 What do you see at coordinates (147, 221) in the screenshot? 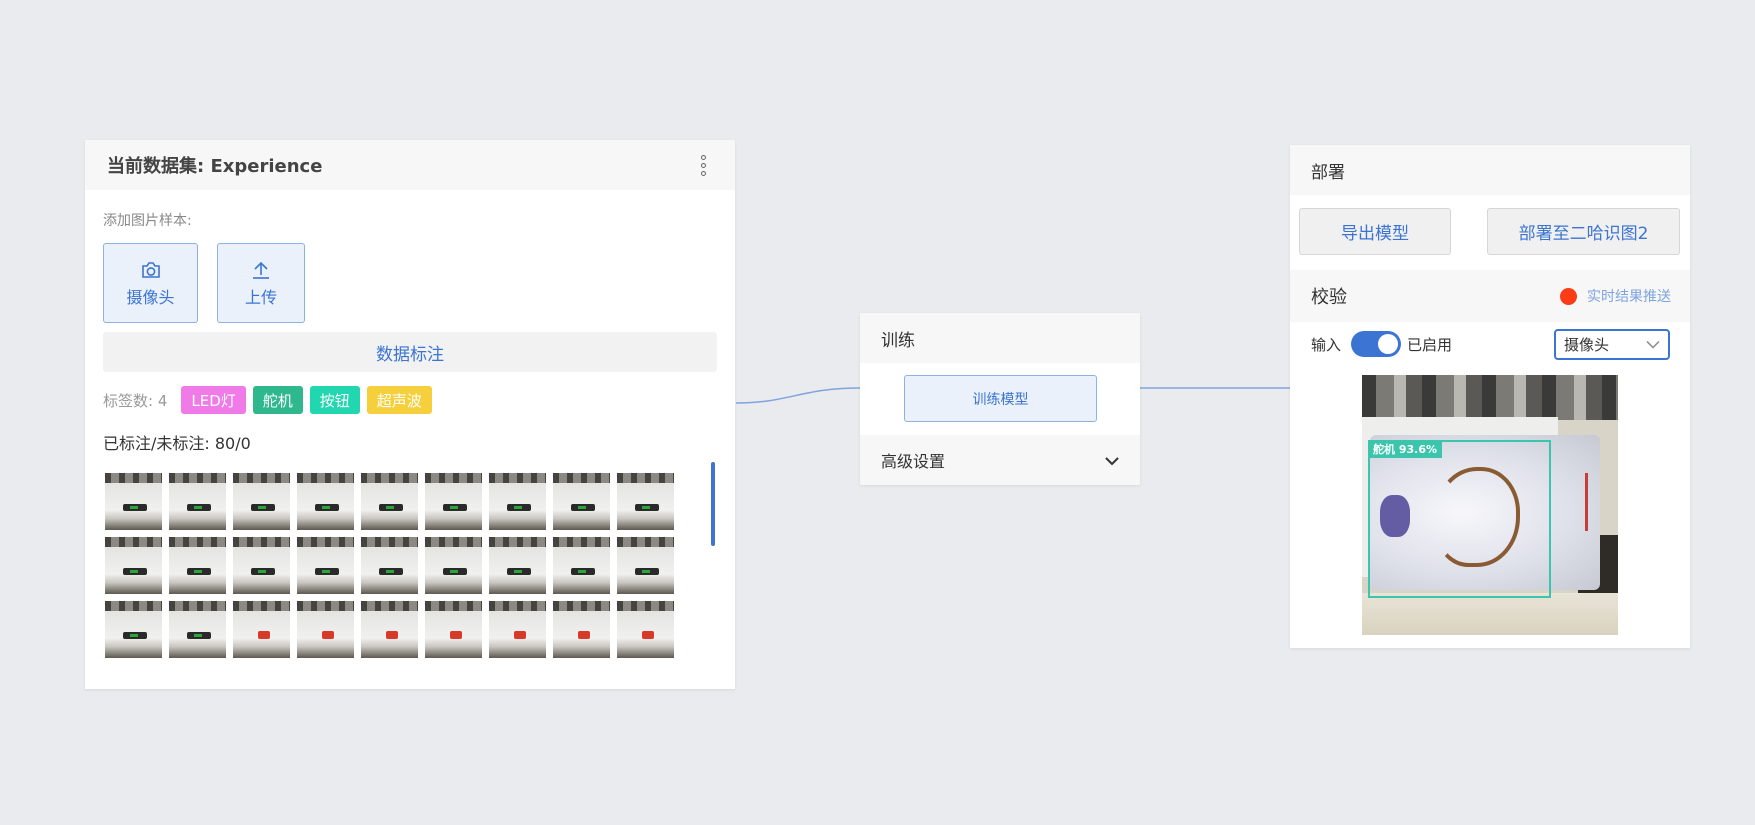
I see `add-samples-label: 添加图片样本:` at bounding box center [147, 221].